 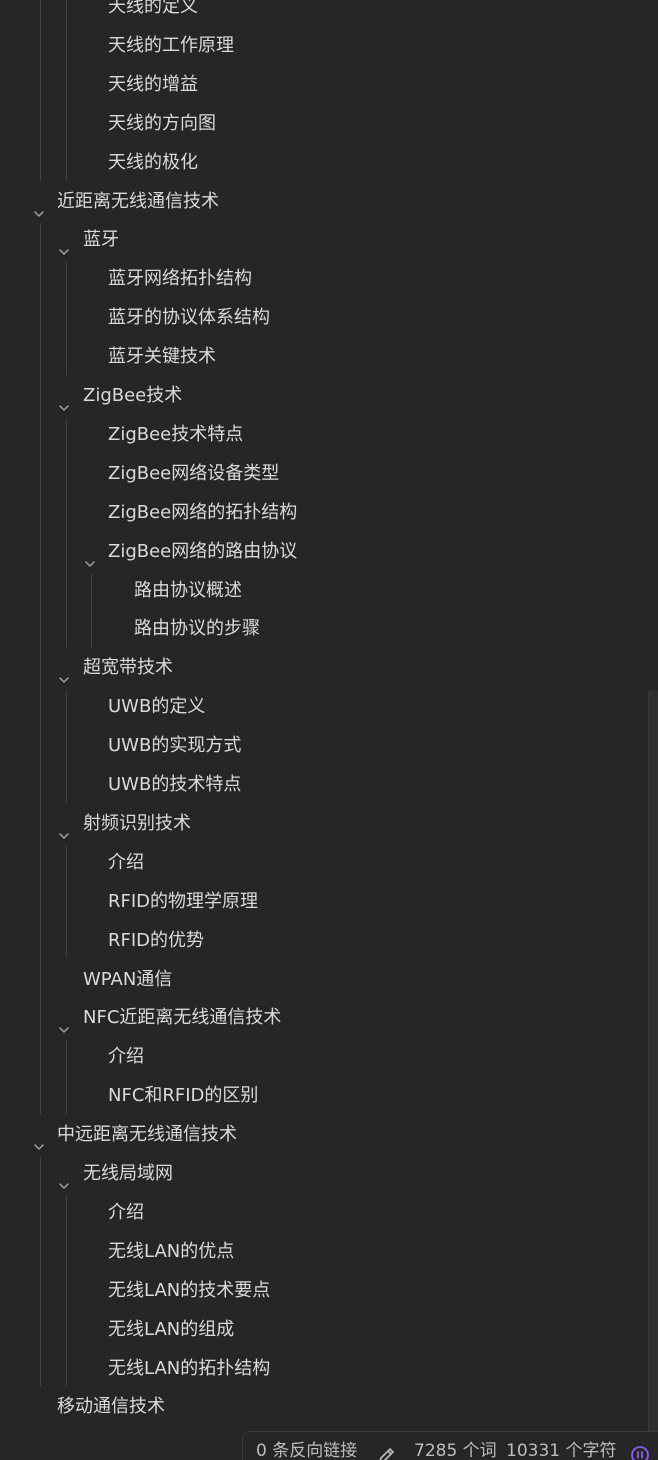 I want to click on outline-item-label: 天线的增益, so click(x=153, y=84).